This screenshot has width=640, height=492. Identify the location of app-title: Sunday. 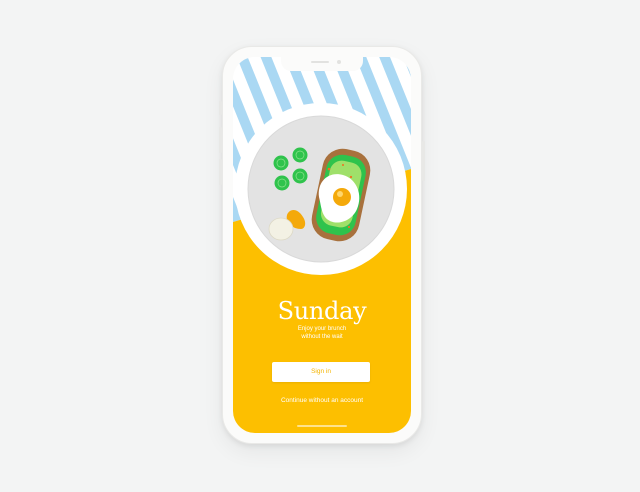
(322, 311).